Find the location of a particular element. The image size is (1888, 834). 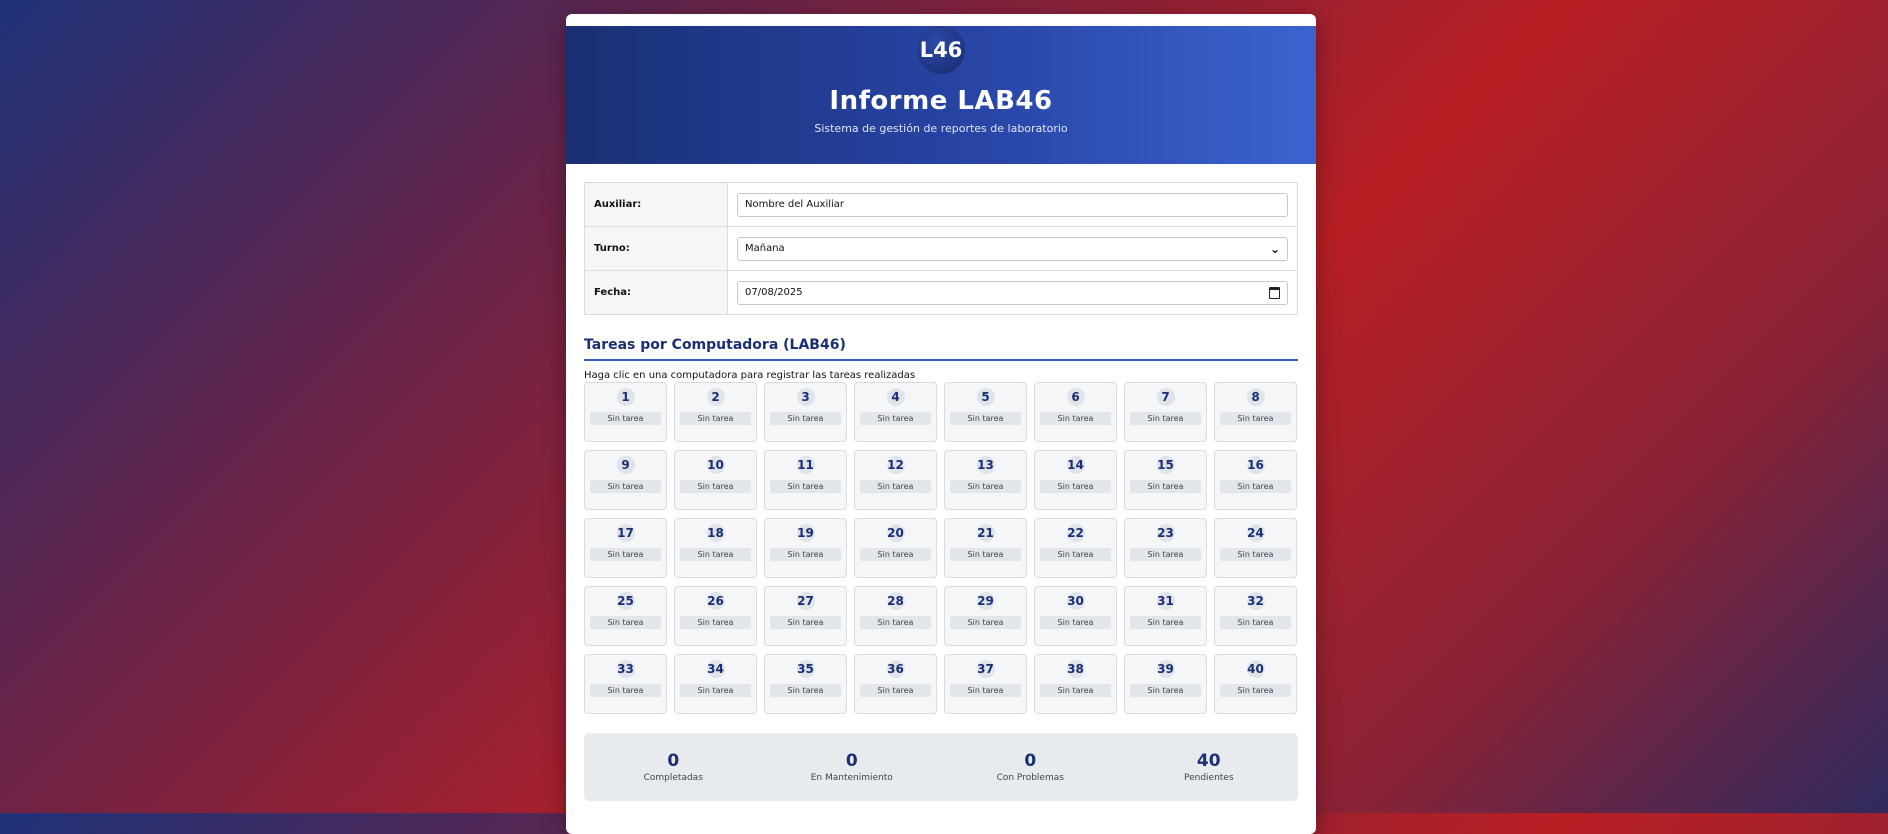

turno-row: Turno: Mañana ⌄ is located at coordinates (941, 248).